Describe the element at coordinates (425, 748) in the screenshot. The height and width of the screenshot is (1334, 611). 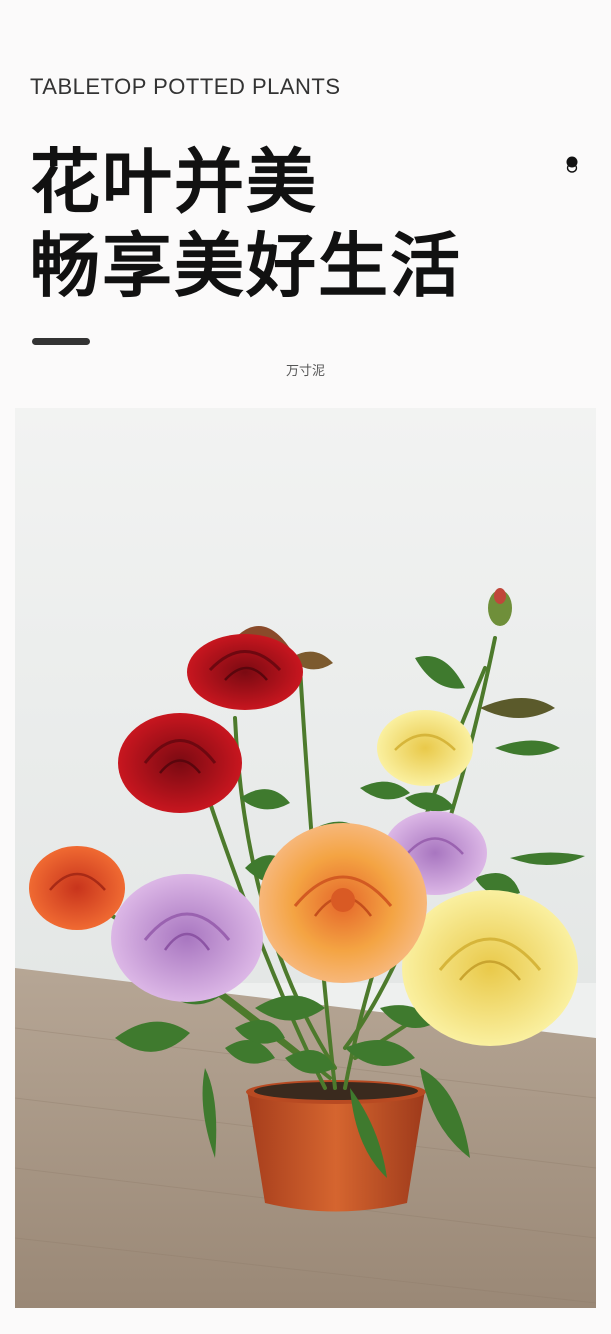
I see `yellow-rose-top` at that location.